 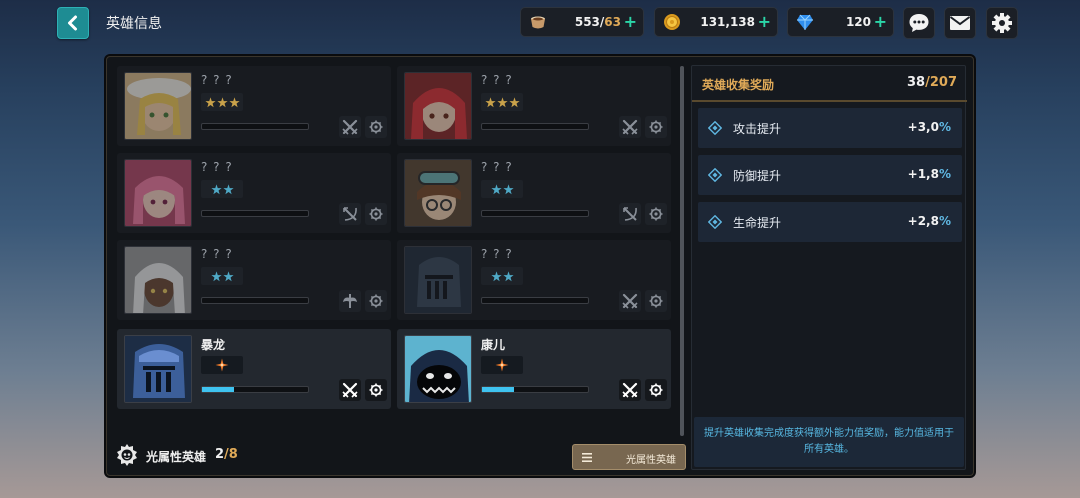 I want to click on mail-button, so click(x=960, y=23).